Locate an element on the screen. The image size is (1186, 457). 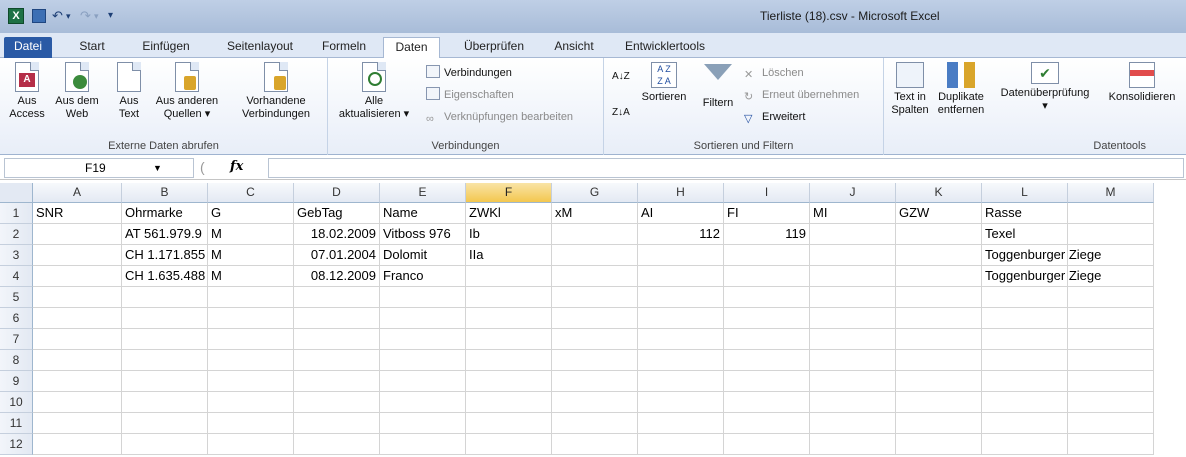
cell-a7 is located at coordinates (77, 339).